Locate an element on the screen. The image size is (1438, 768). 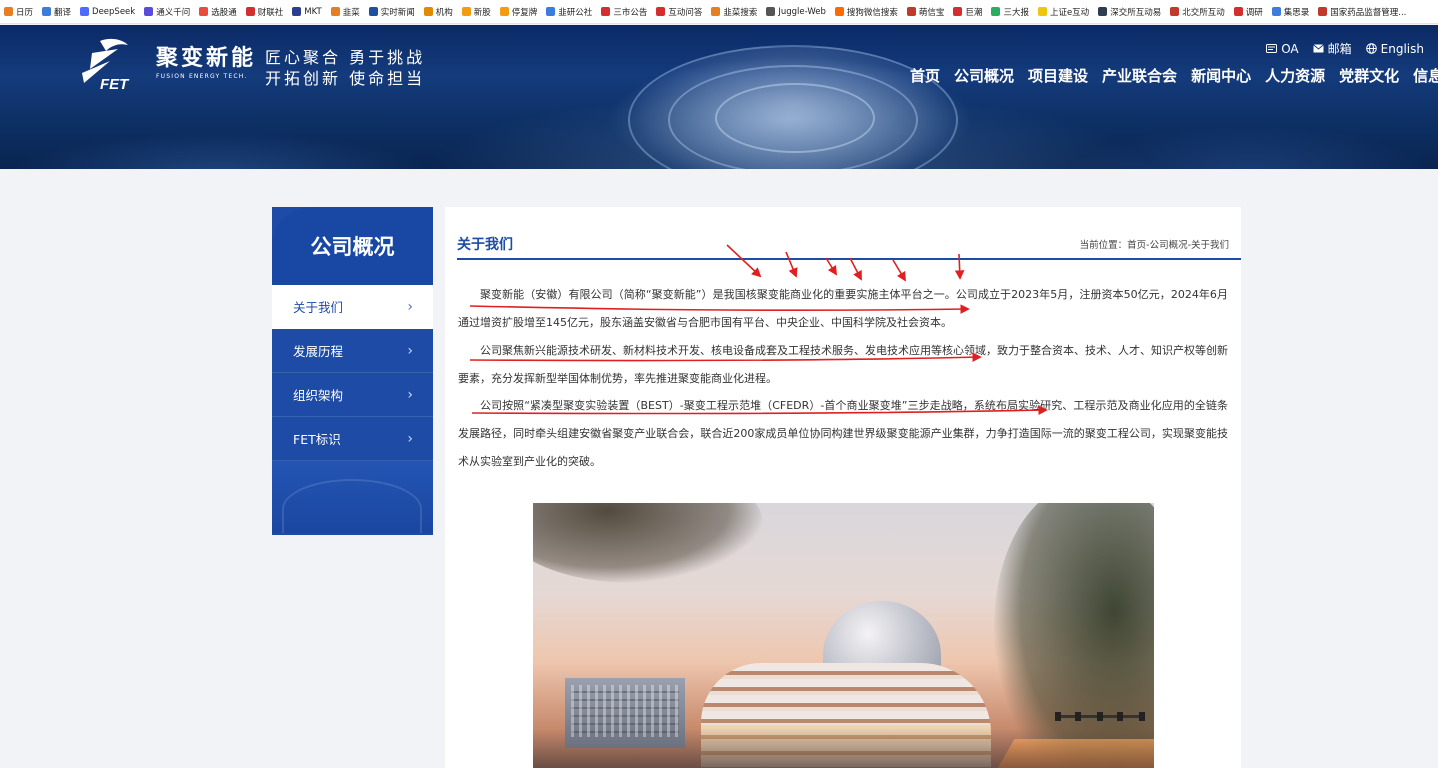
sidebar-item-label: 关于我们 is located at coordinates (318, 307).